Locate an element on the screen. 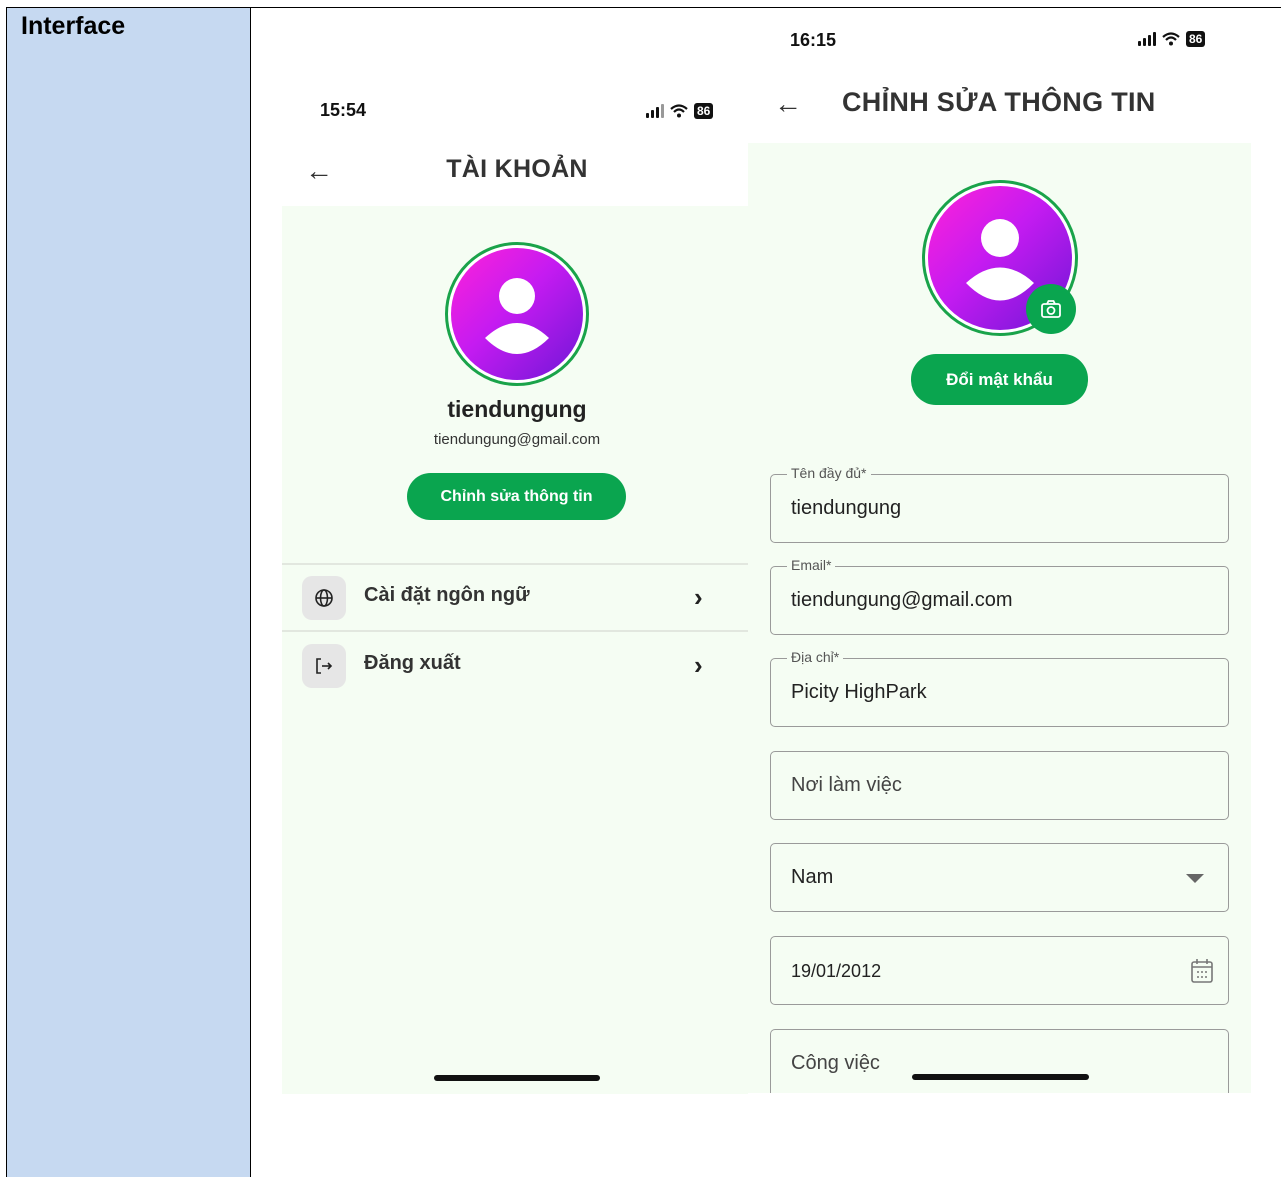 The height and width of the screenshot is (1177, 1281). table-border-left is located at coordinates (6, 592).